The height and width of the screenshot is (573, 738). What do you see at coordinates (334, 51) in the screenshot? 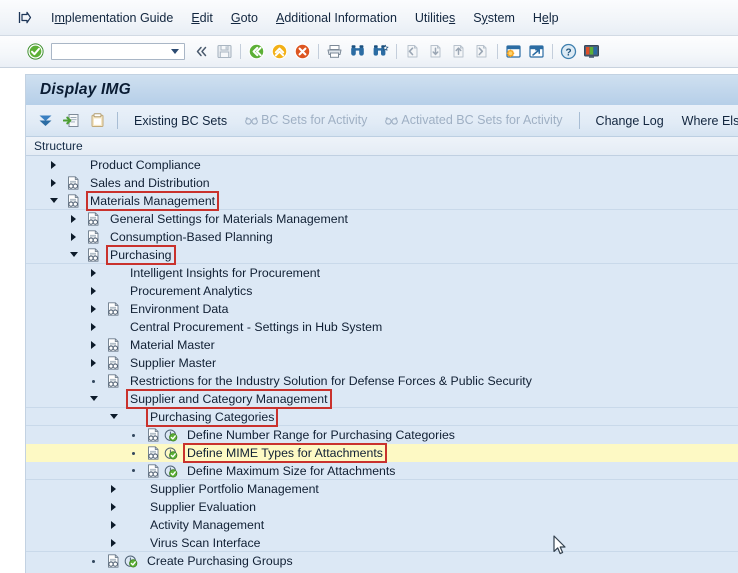
I see `print-button` at bounding box center [334, 51].